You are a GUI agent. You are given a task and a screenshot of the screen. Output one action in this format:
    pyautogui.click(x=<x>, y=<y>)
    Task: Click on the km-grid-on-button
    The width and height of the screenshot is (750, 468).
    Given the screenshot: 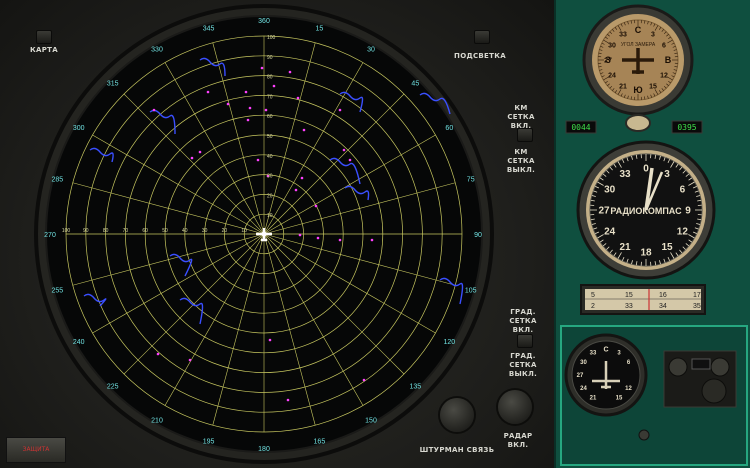 What is the action you would take?
    pyautogui.click(x=525, y=135)
    